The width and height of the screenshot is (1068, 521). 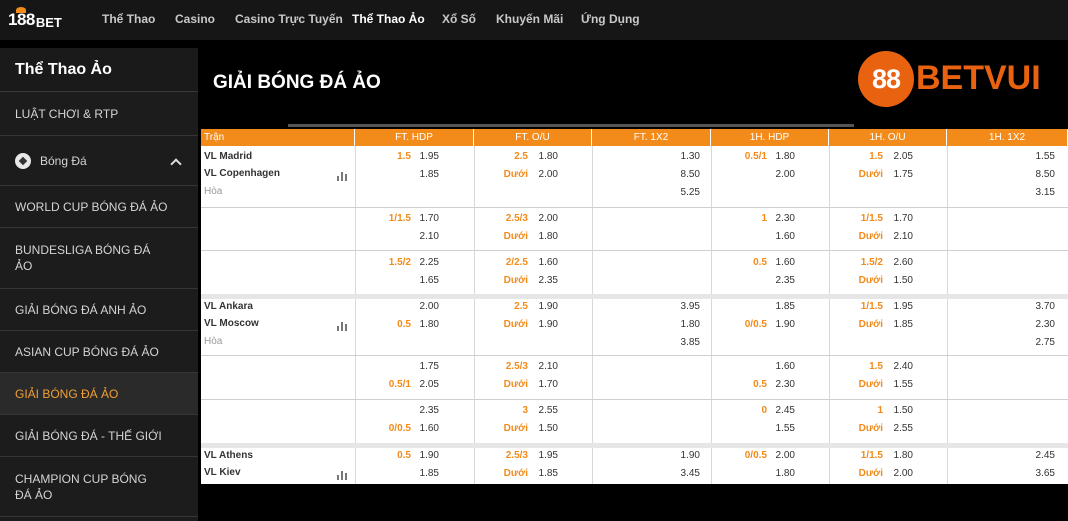 I want to click on nav-item-xo-so: Xổ Số, so click(x=459, y=19).